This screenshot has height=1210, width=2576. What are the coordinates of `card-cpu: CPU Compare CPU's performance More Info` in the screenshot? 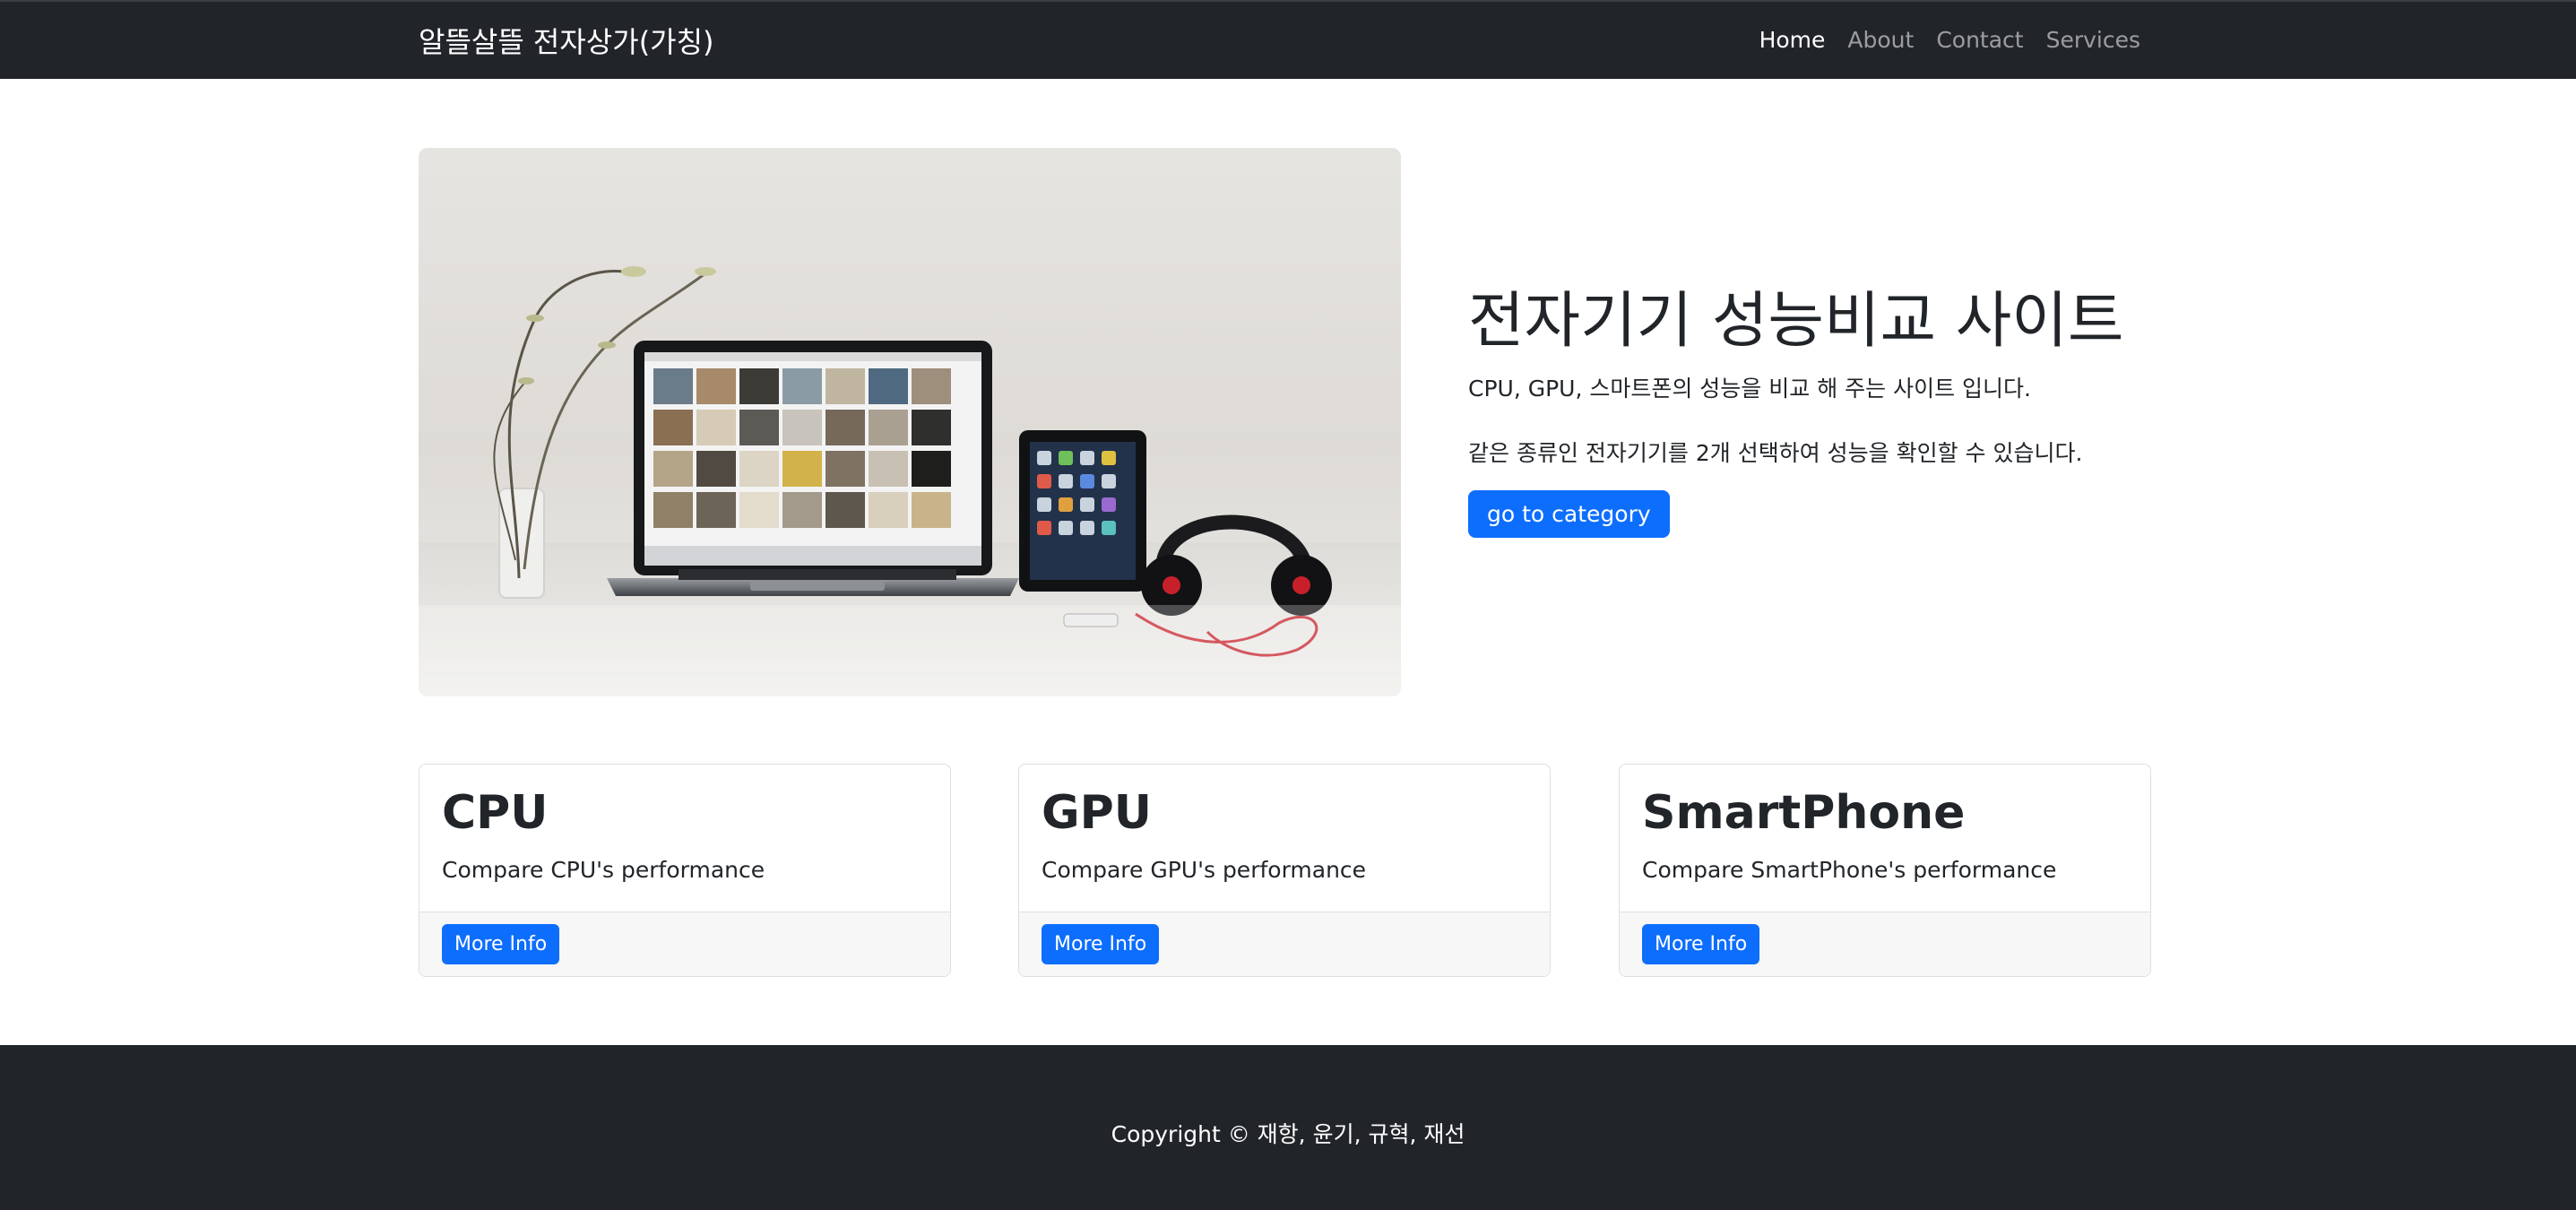 It's located at (685, 870).